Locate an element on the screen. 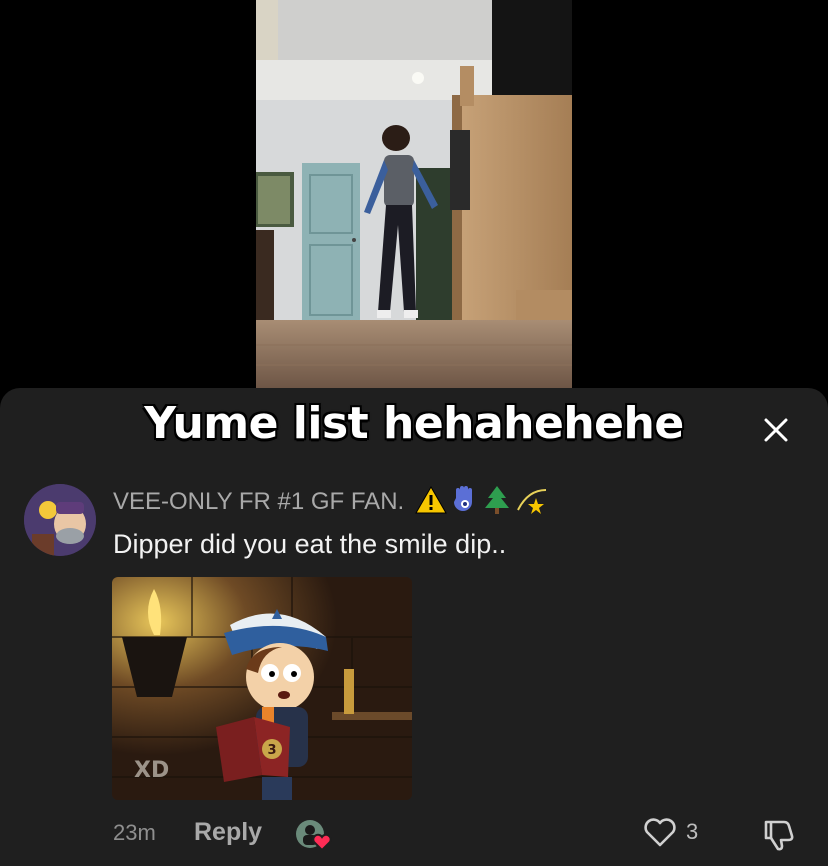 This screenshot has height=866, width=828. comment-attached-image: 3 XD is located at coordinates (262, 688).